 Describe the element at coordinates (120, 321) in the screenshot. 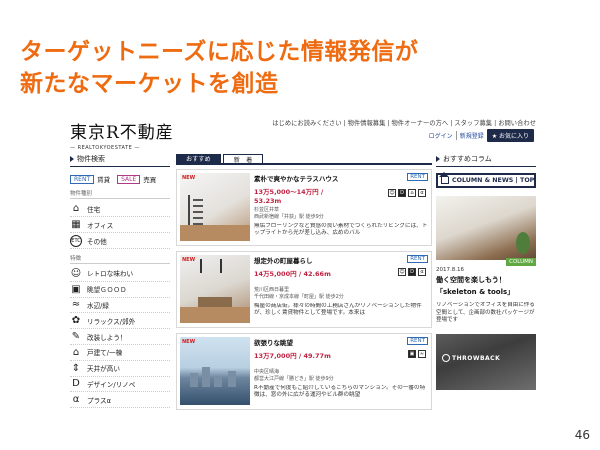

I see `feature-item: ✿ リラックス/郊外` at that location.